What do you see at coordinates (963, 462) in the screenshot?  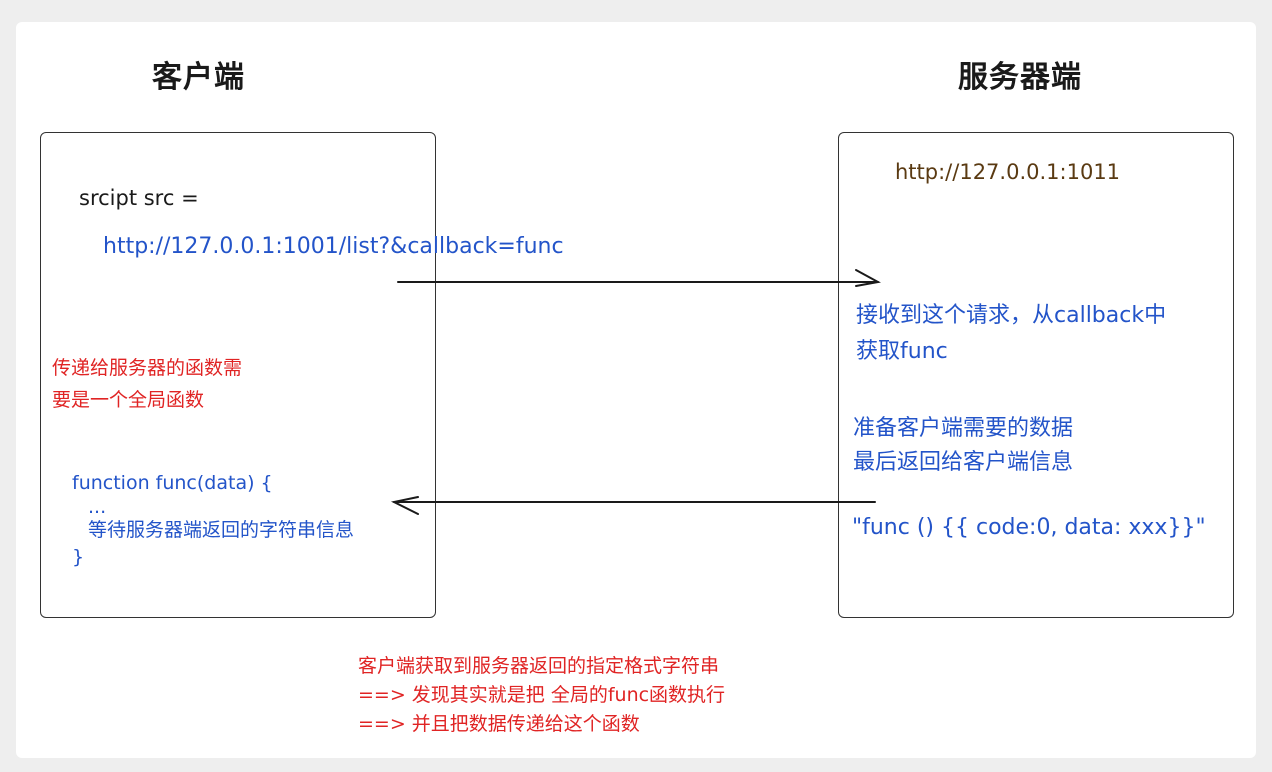 I see `prepare-data-line2: 最后返回给客户端信息` at bounding box center [963, 462].